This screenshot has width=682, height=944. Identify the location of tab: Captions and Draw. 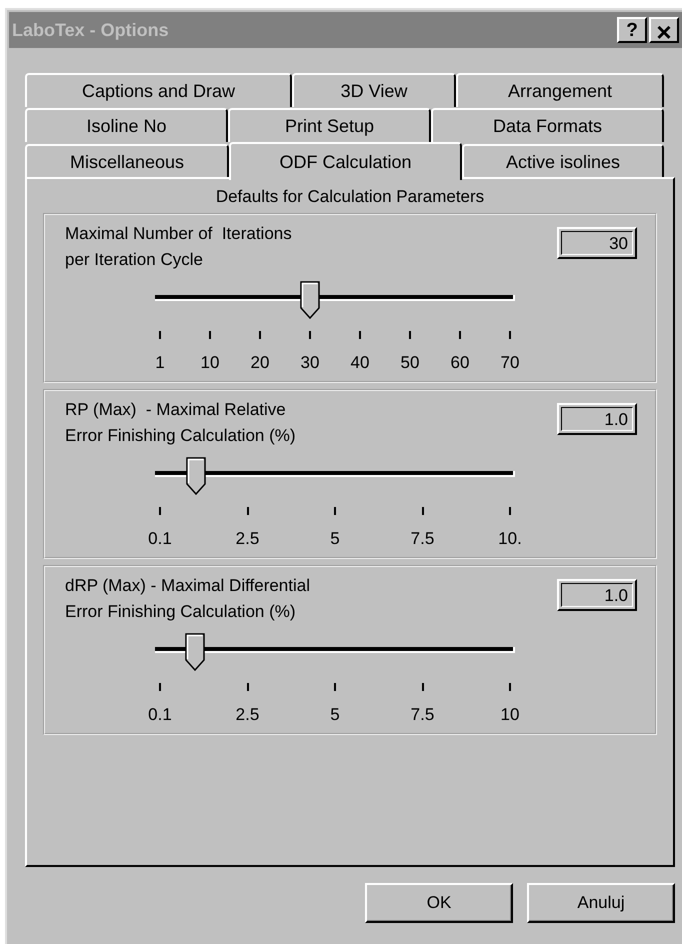
(158, 90).